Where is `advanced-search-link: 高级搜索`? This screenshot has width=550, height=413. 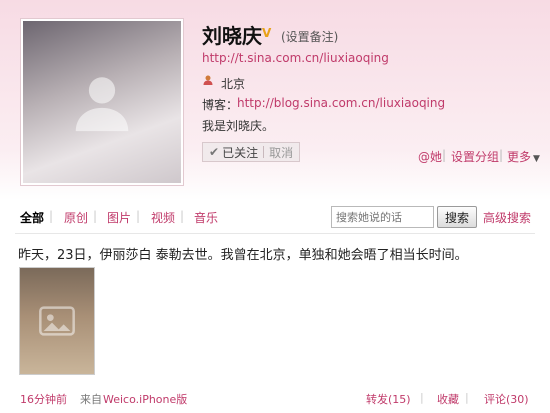
advanced-search-link: 高级搜索 is located at coordinates (507, 217).